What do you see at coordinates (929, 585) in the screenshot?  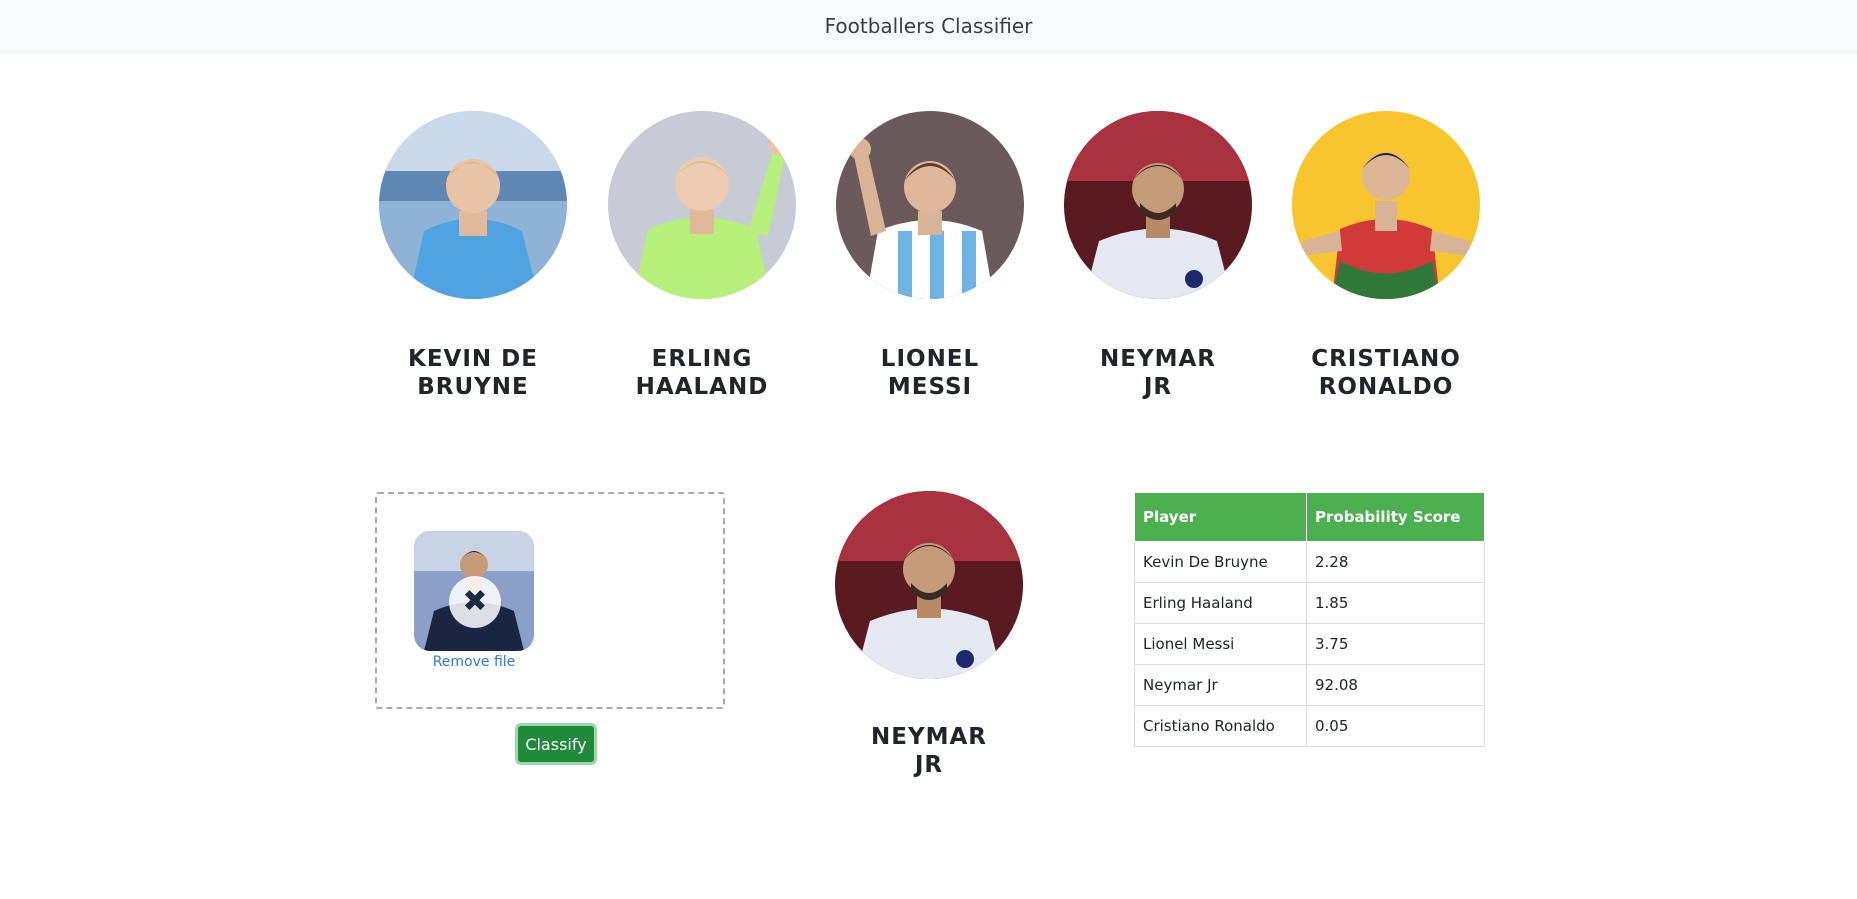 I see `result-player-photo` at bounding box center [929, 585].